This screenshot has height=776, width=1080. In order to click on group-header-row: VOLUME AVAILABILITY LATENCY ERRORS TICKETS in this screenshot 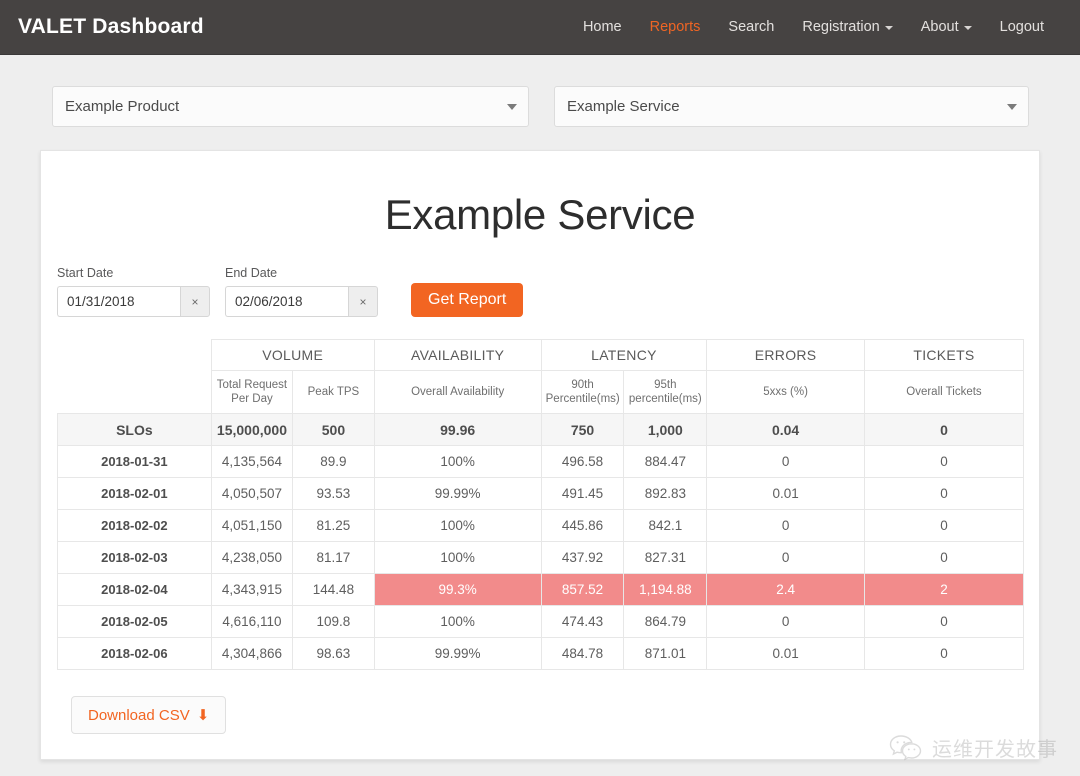, I will do `click(541, 355)`.